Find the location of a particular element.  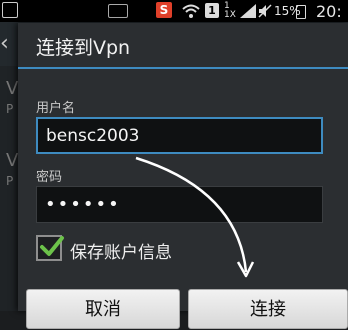

wifi-icon is located at coordinates (191, 11).